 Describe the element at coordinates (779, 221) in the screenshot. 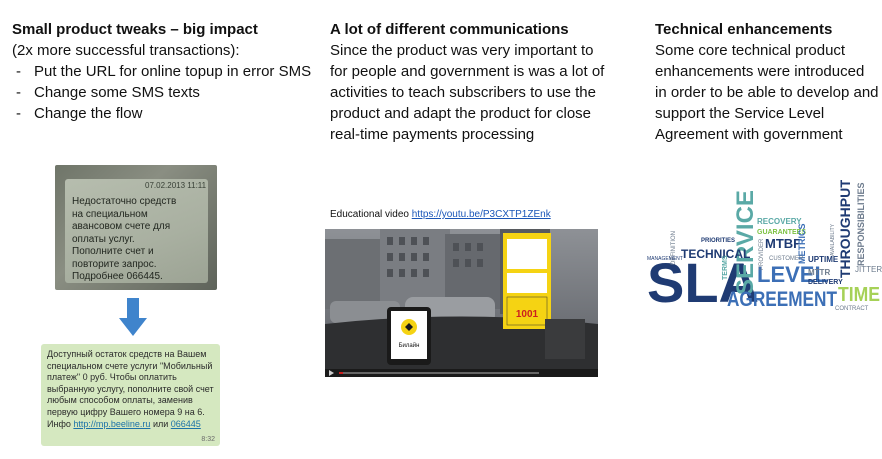

I see `word-recovery: RECOVERY` at that location.